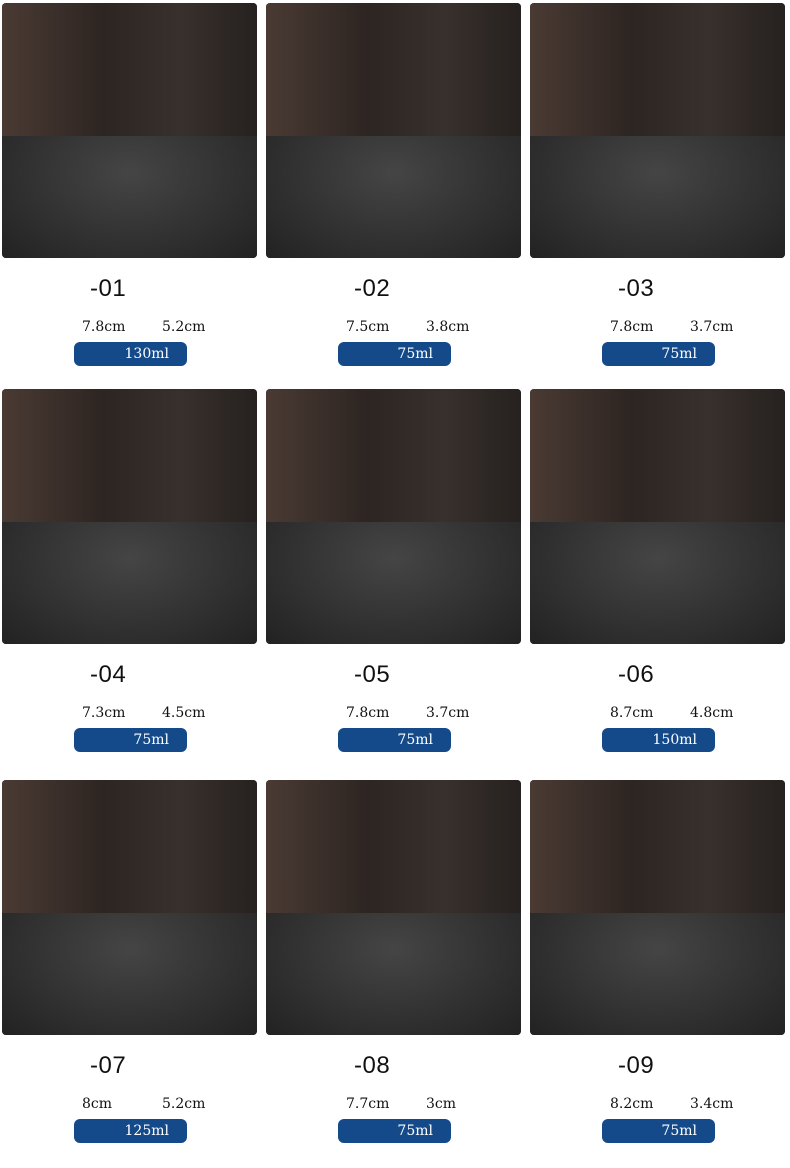 The width and height of the screenshot is (790, 1168). I want to click on height-value: 3cm, so click(441, 1104).